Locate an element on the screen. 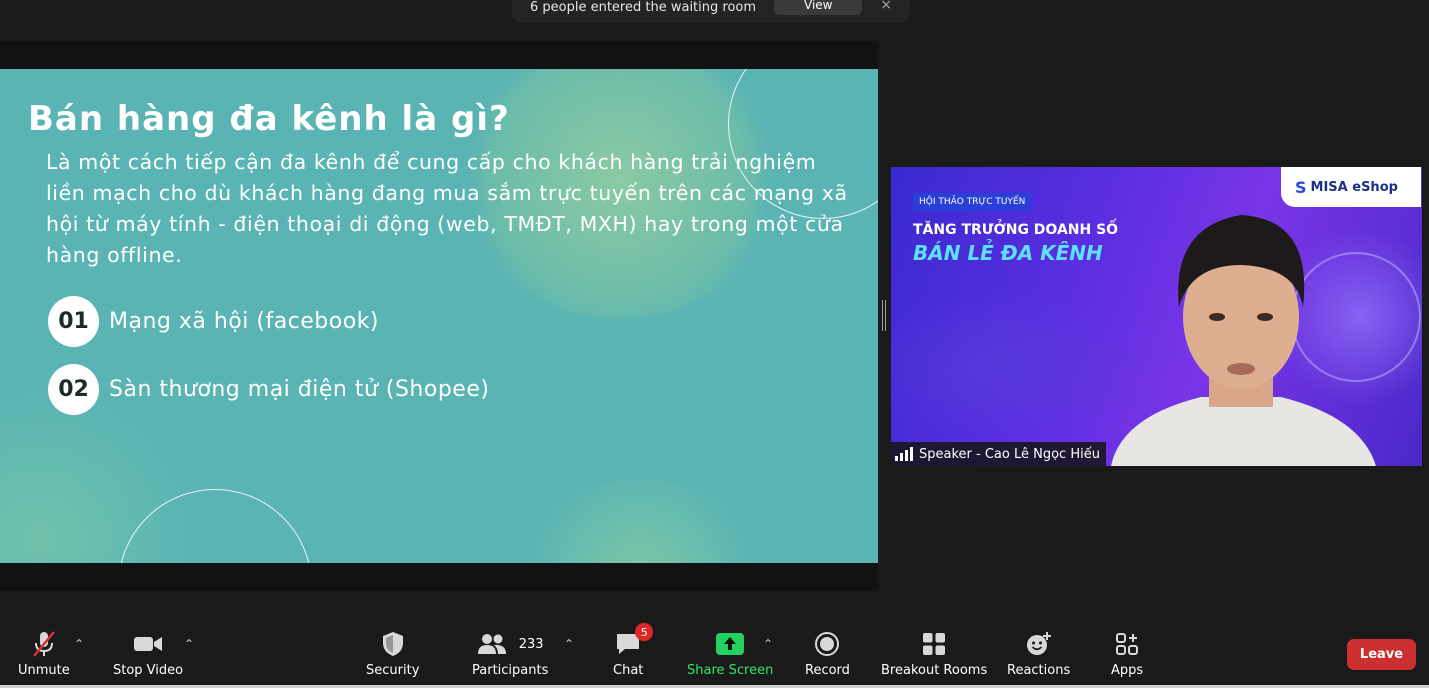 The image size is (1429, 688). unmute-button: Unmute is located at coordinates (44, 653).